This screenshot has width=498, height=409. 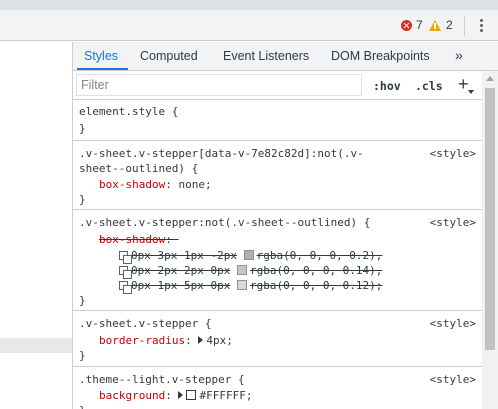 What do you see at coordinates (36, 225) in the screenshot?
I see `elements-tree-panel` at bounding box center [36, 225].